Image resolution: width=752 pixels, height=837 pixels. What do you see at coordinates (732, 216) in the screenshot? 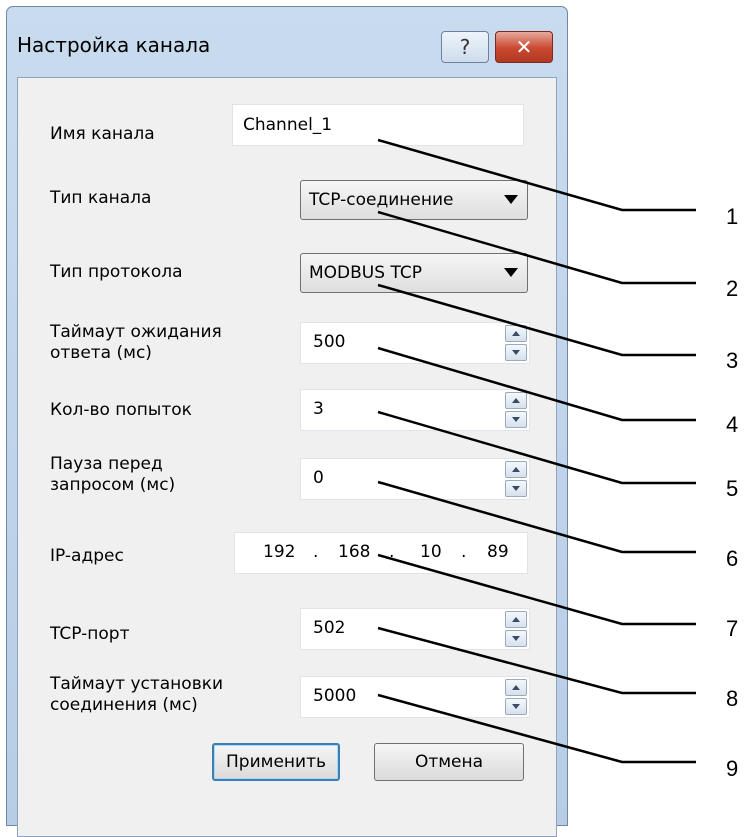
I see `callout-number-1: 1` at bounding box center [732, 216].